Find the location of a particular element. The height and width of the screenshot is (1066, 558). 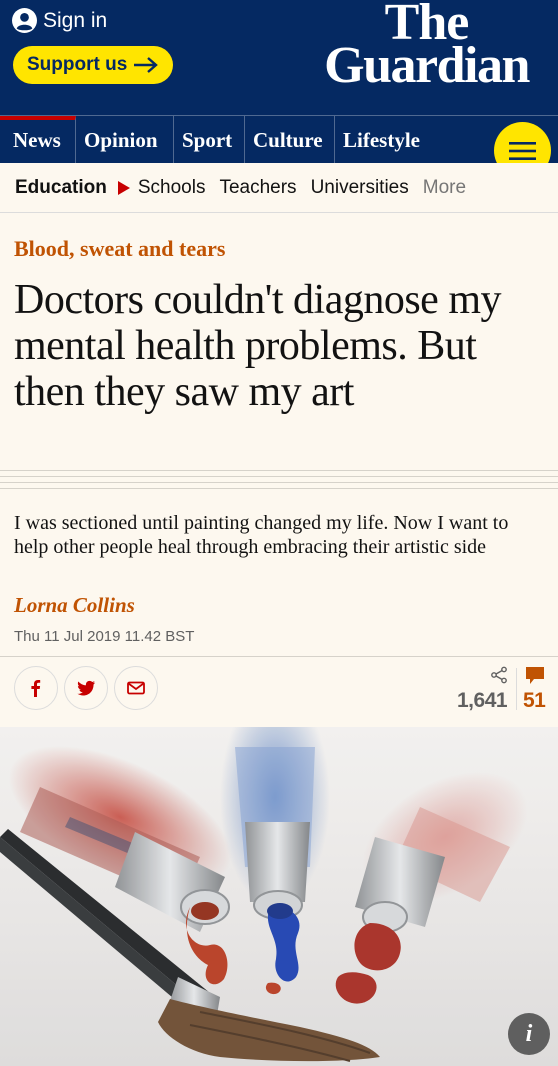

pillar-nav: News Opinion Sport Culture Lifestyle is located at coordinates (279, 147).